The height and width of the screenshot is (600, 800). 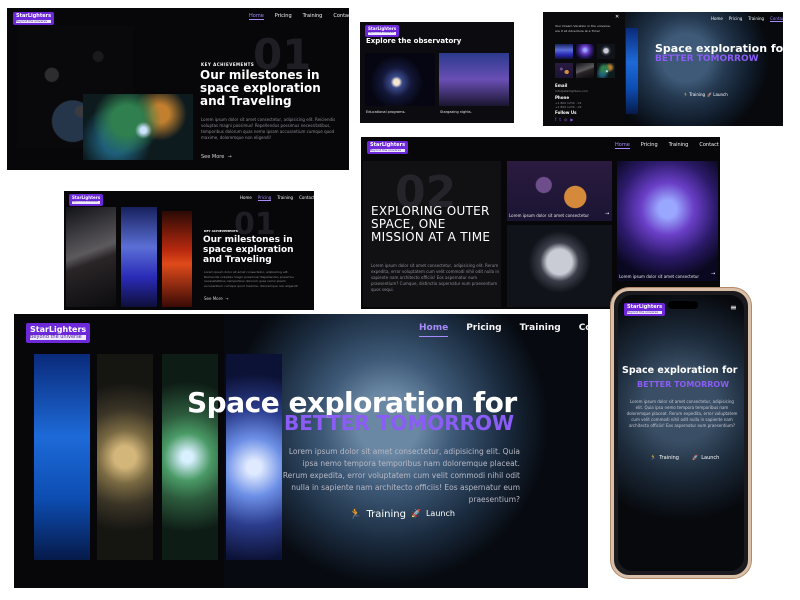 I want to click on planets-image, so click(x=559, y=191).